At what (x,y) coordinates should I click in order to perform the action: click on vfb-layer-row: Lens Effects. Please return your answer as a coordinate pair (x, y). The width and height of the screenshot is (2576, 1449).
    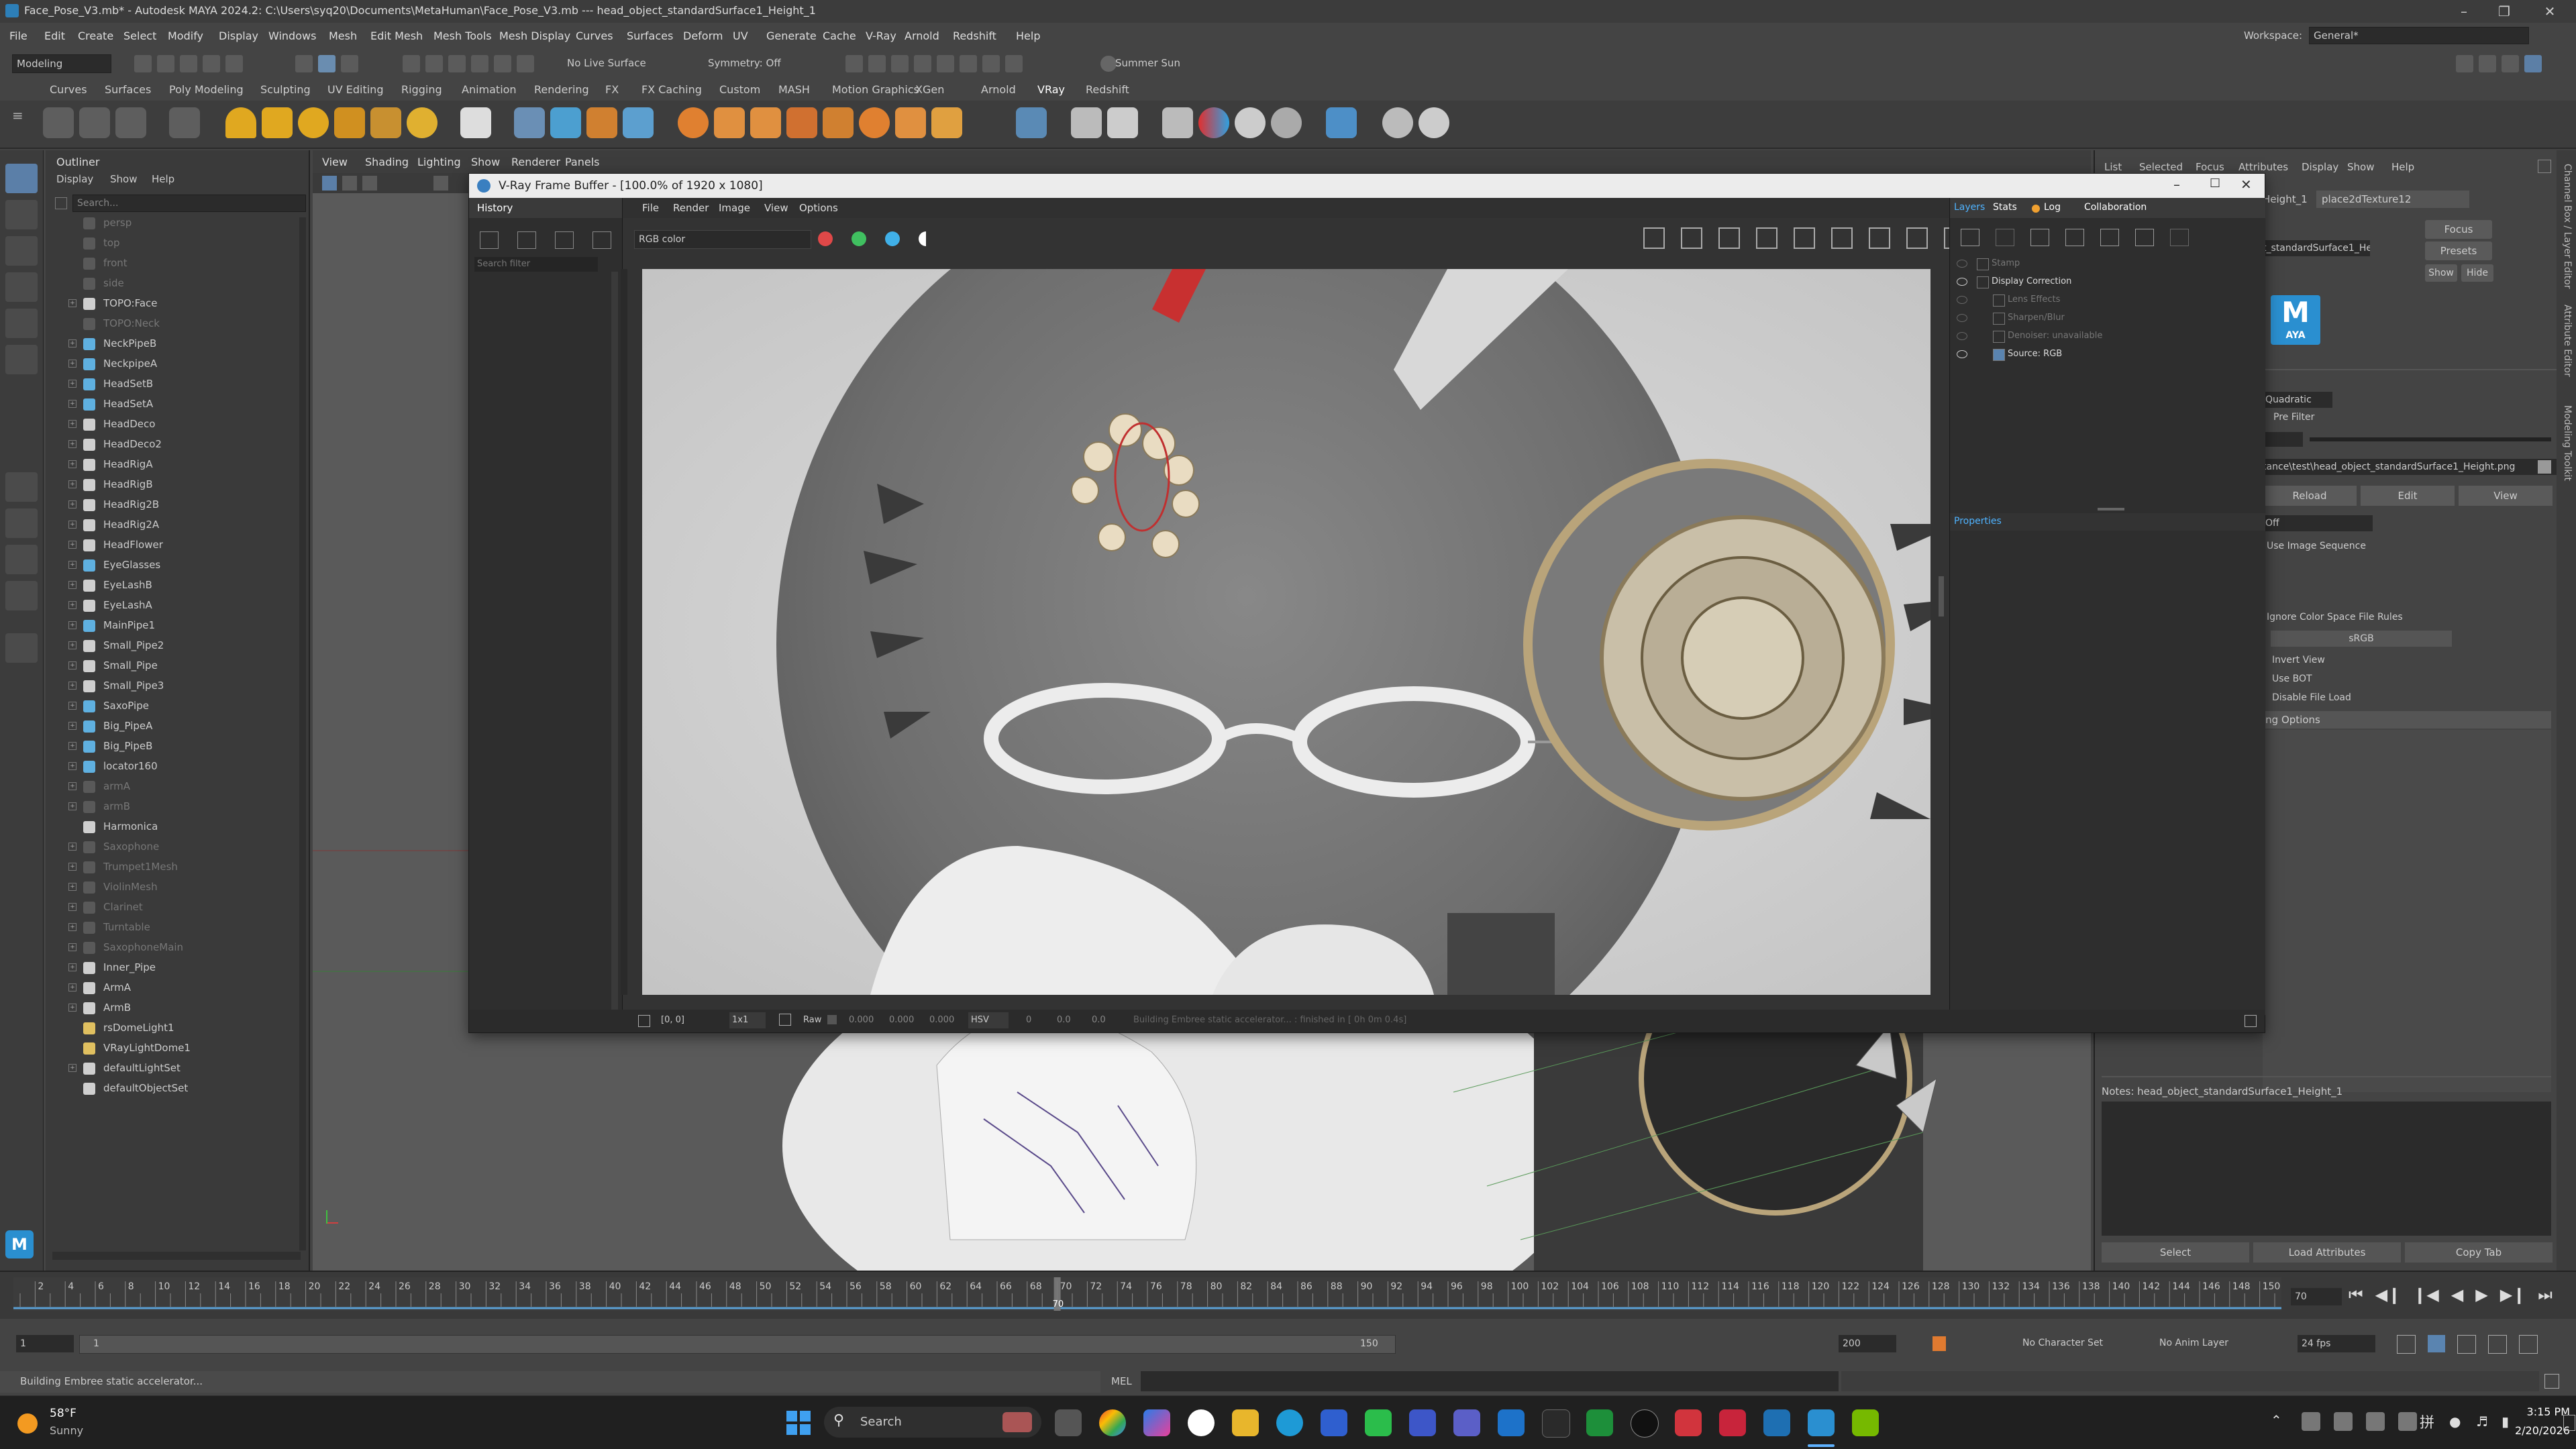
    Looking at the image, I should click on (2107, 300).